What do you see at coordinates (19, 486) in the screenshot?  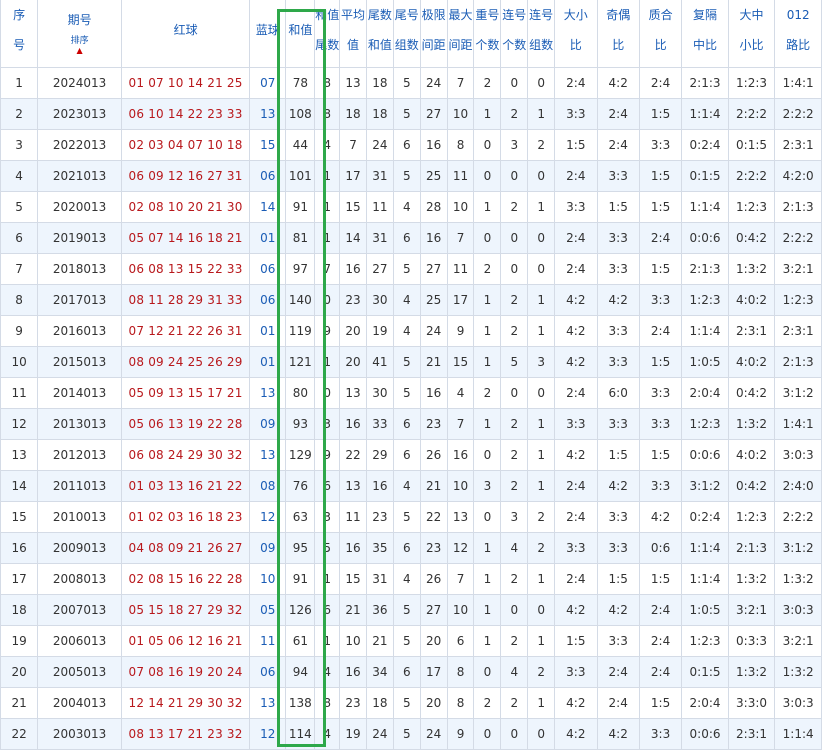 I see `cell-seq: 14` at bounding box center [19, 486].